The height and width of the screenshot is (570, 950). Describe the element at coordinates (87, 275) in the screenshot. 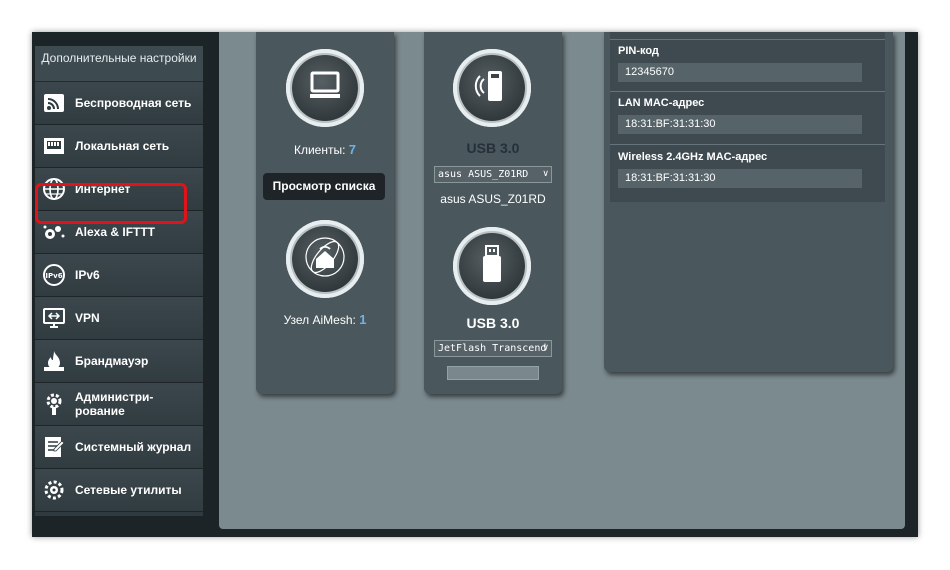

I see `sidebar-item-label: IPv6` at that location.